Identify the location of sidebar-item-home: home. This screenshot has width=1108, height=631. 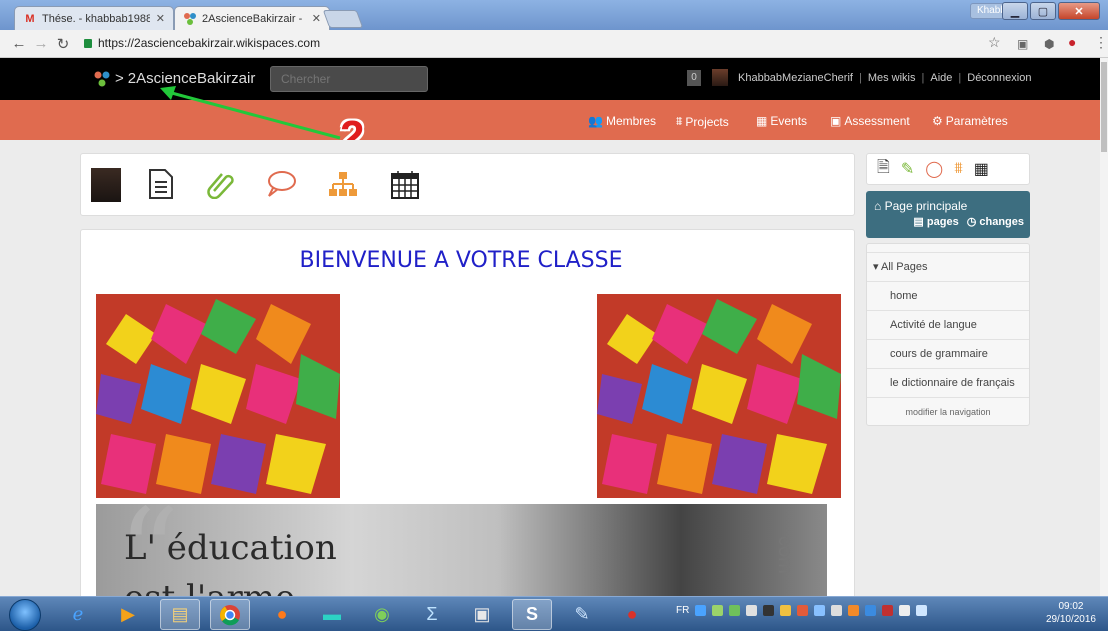
(948, 295).